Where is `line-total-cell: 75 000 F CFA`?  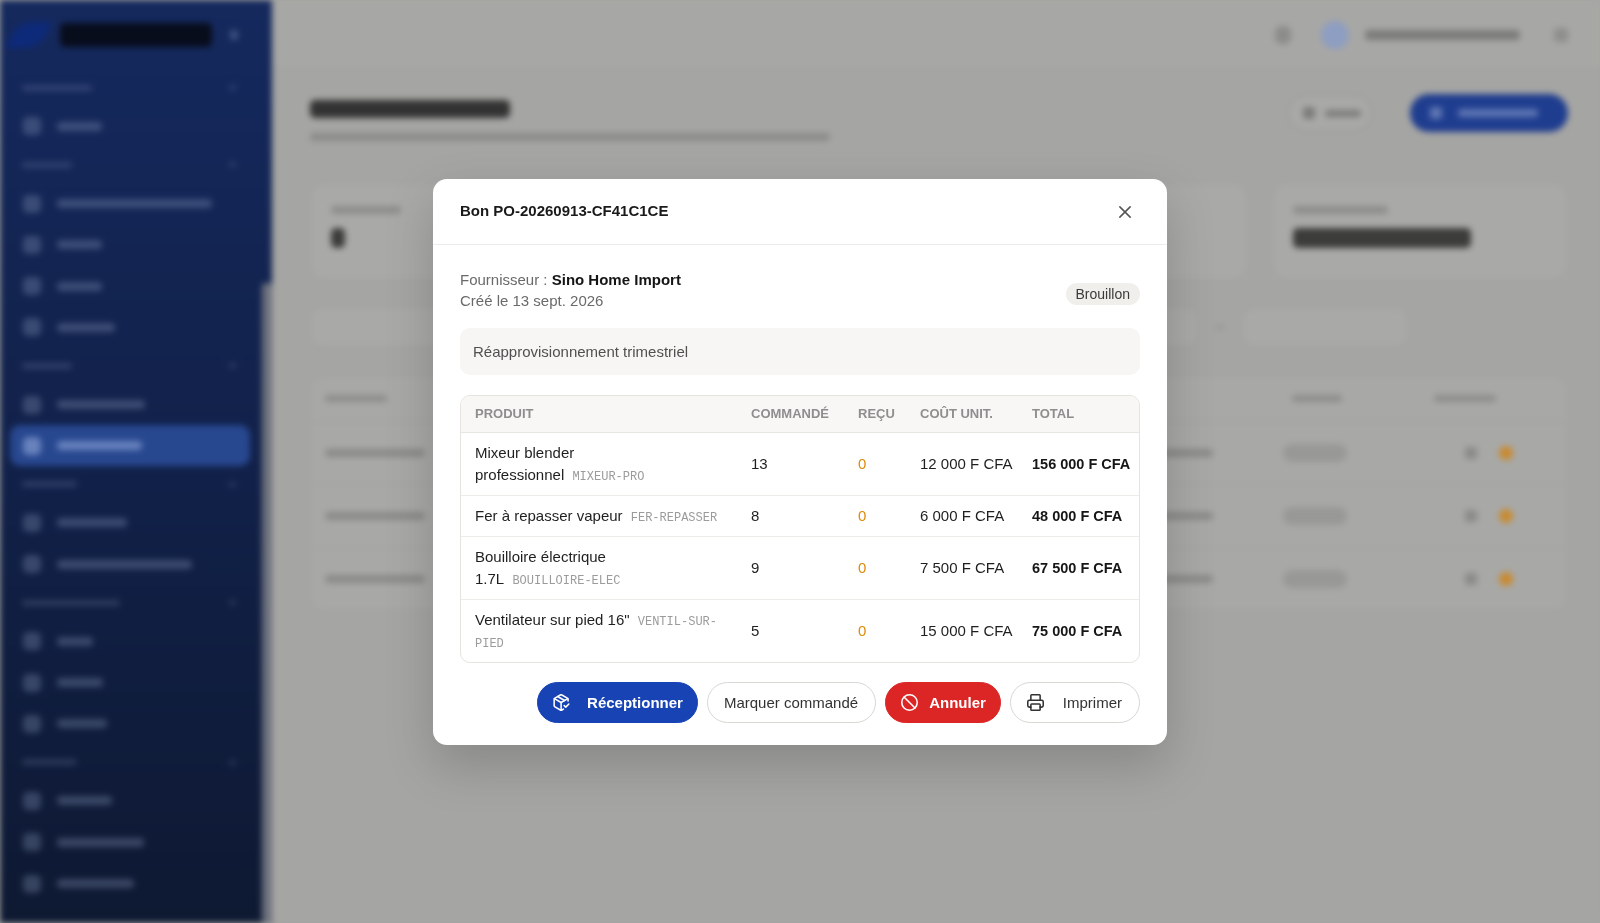 line-total-cell: 75 000 F CFA is located at coordinates (1078, 630).